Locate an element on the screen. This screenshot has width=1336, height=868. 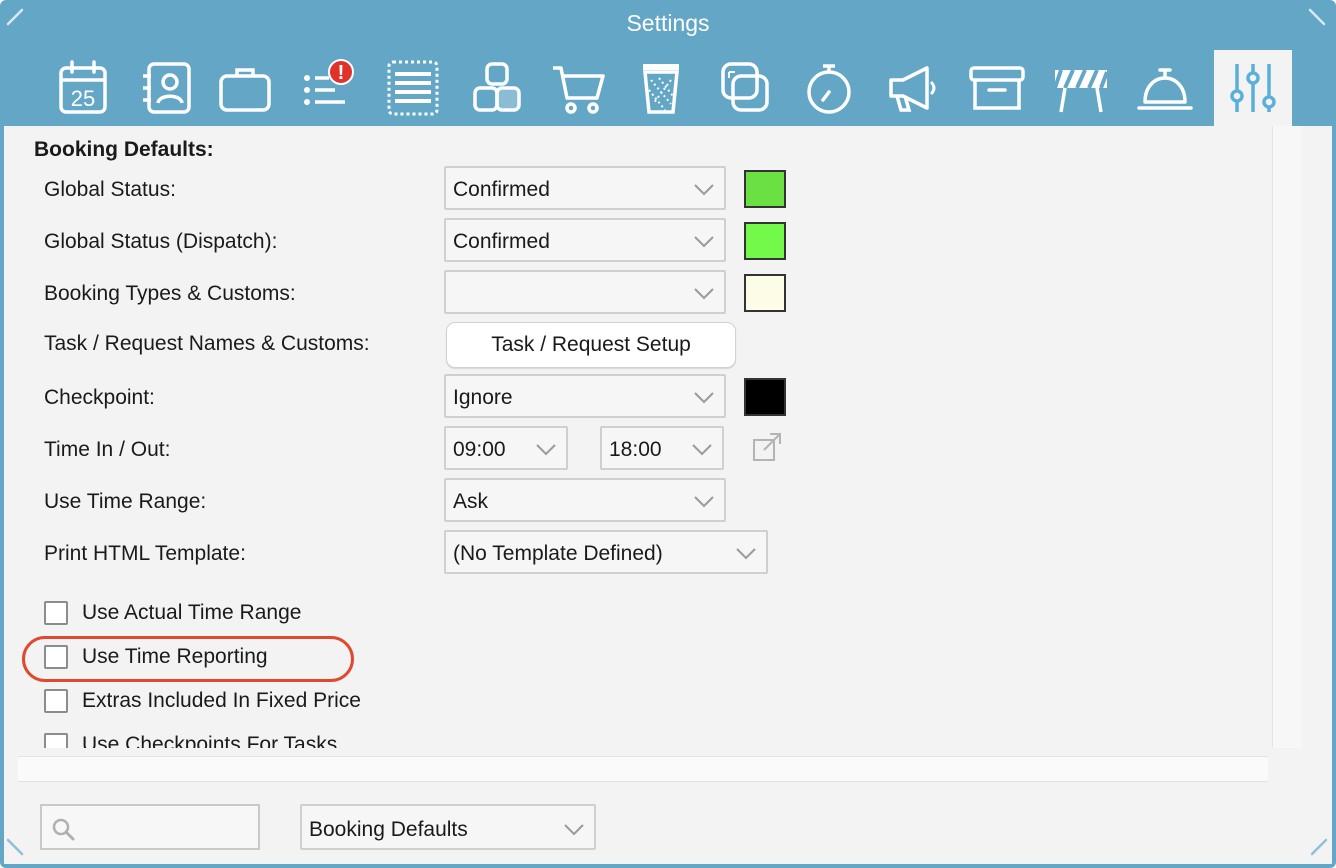
barrier-icon is located at coordinates (1081, 91).